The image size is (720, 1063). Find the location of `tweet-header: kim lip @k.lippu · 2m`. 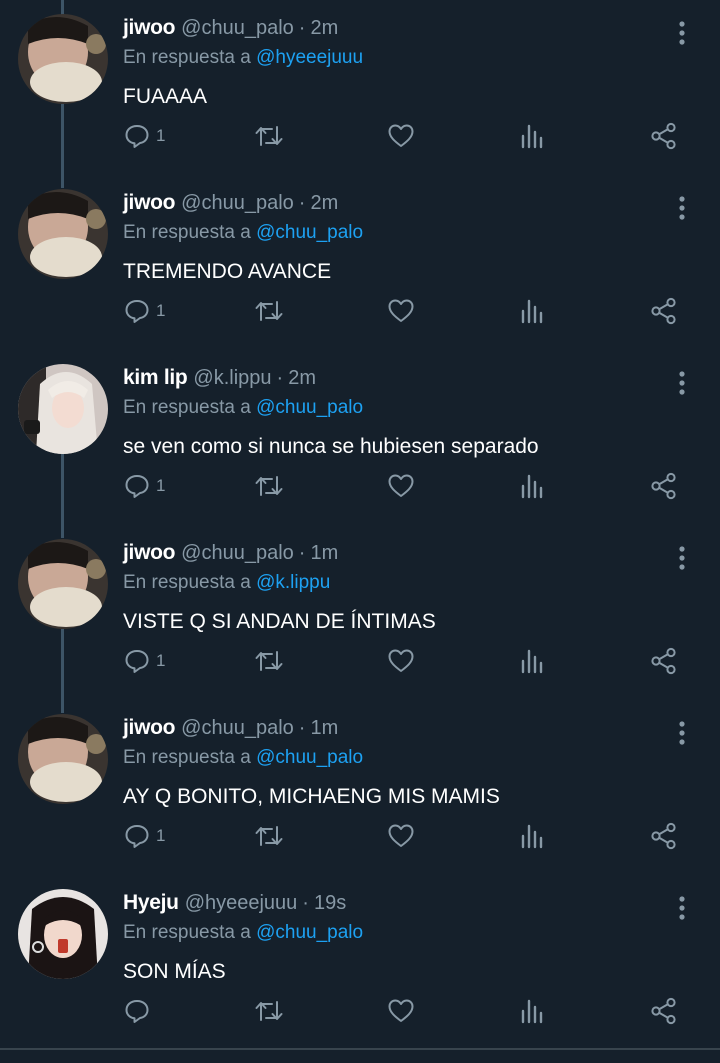

tweet-header: kim lip @k.lippu · 2m is located at coordinates (219, 381).